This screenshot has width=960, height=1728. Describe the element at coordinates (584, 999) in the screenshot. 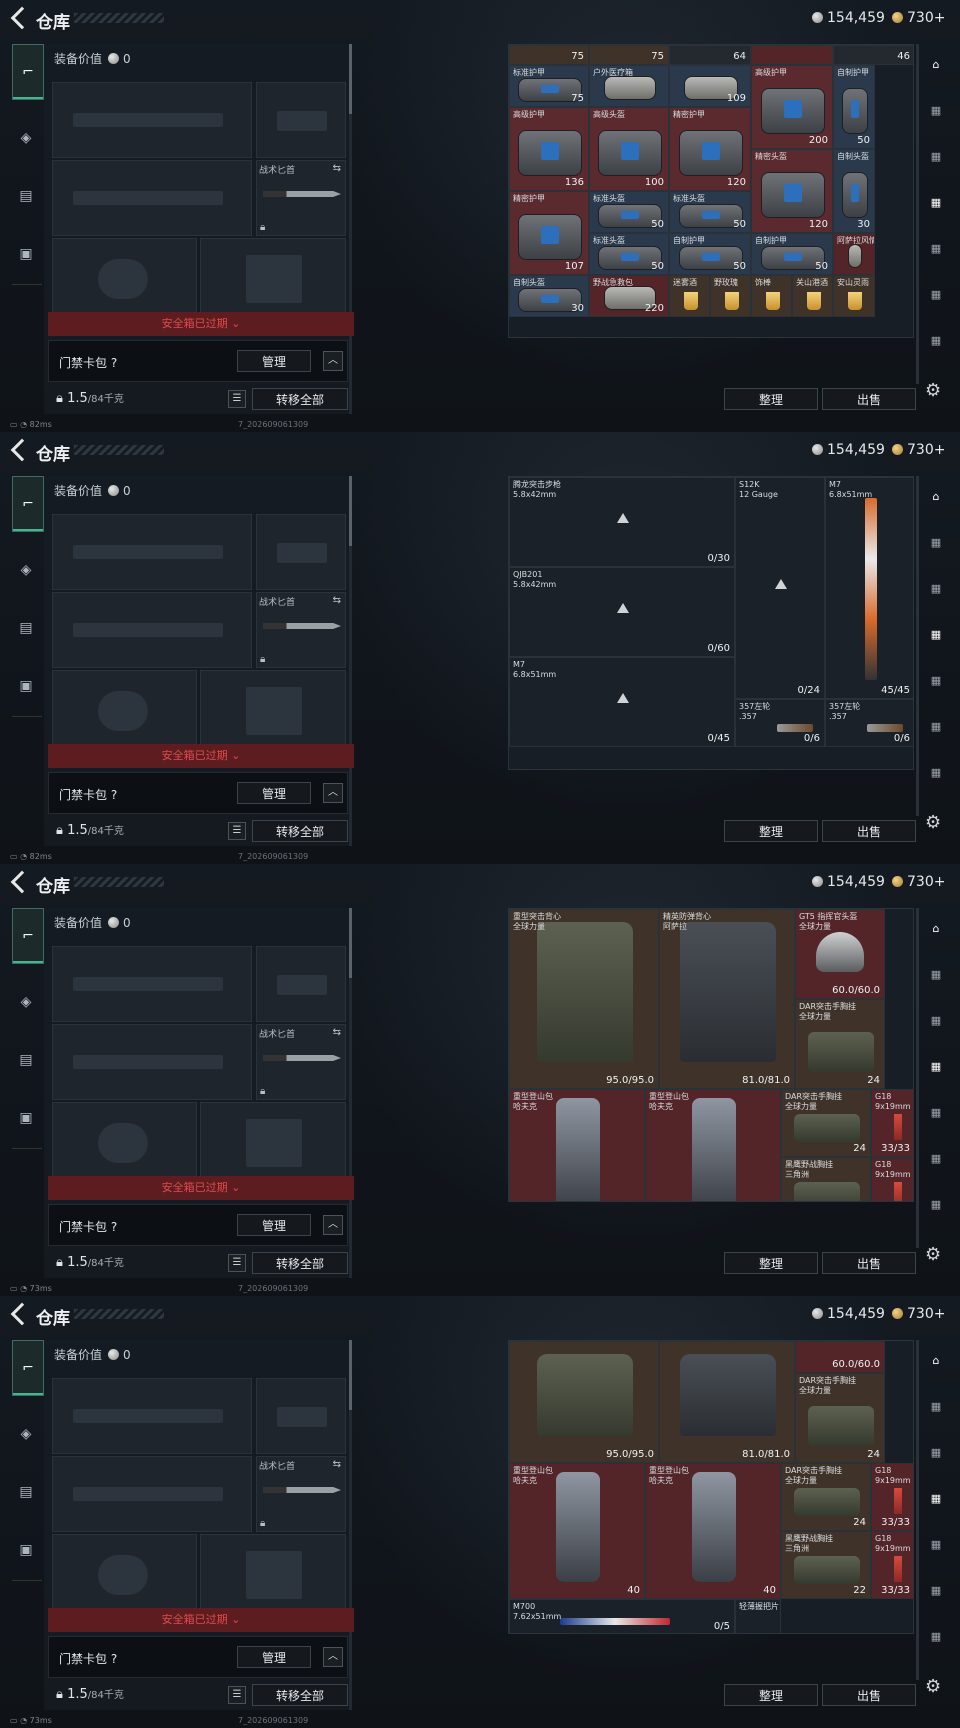

I see `grid-item: 重型突击背心 全球力量 95.0/95.0` at that location.